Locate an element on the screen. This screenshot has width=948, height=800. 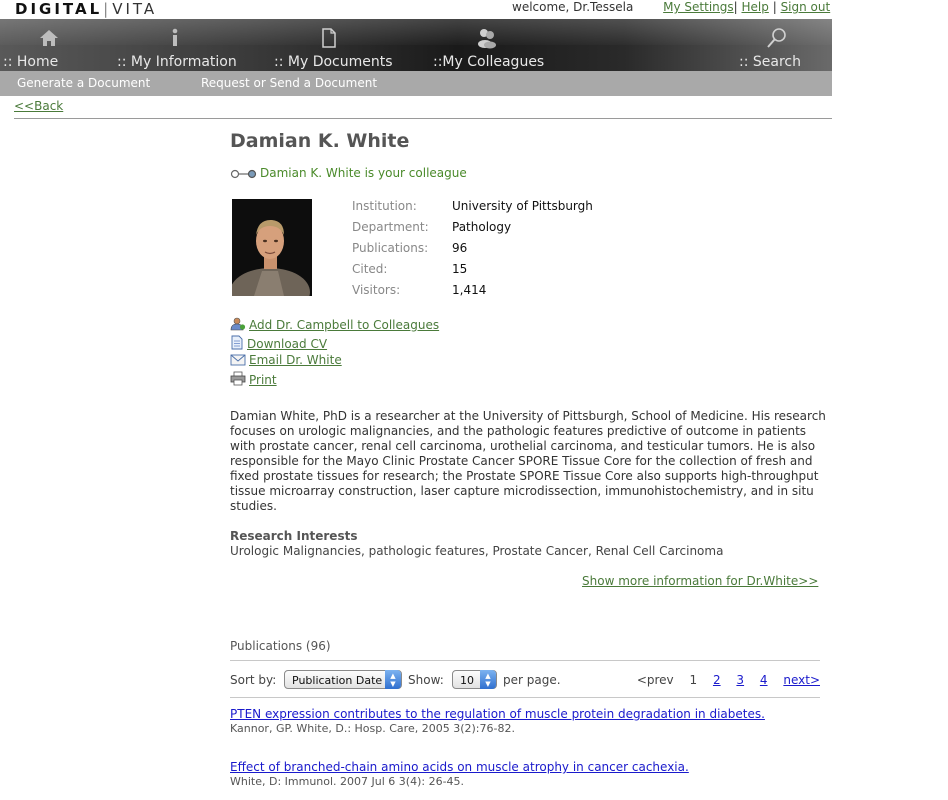
download-cv-action: Download CV is located at coordinates (334, 344).